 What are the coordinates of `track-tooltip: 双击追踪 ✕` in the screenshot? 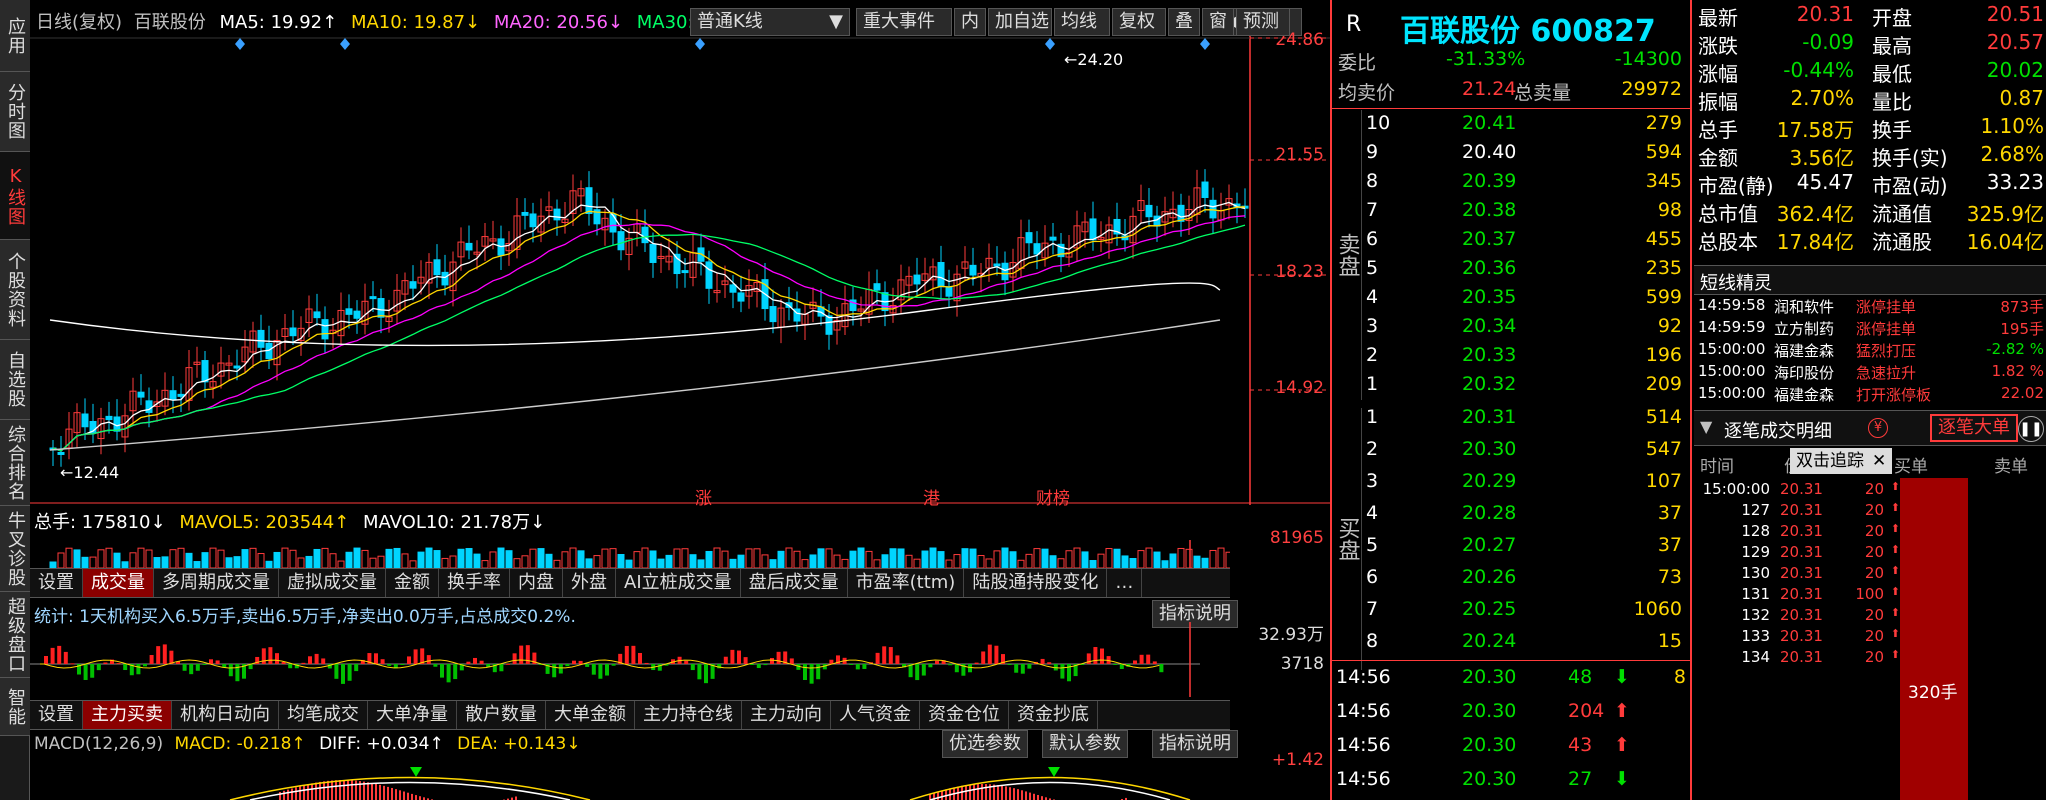 It's located at (1841, 461).